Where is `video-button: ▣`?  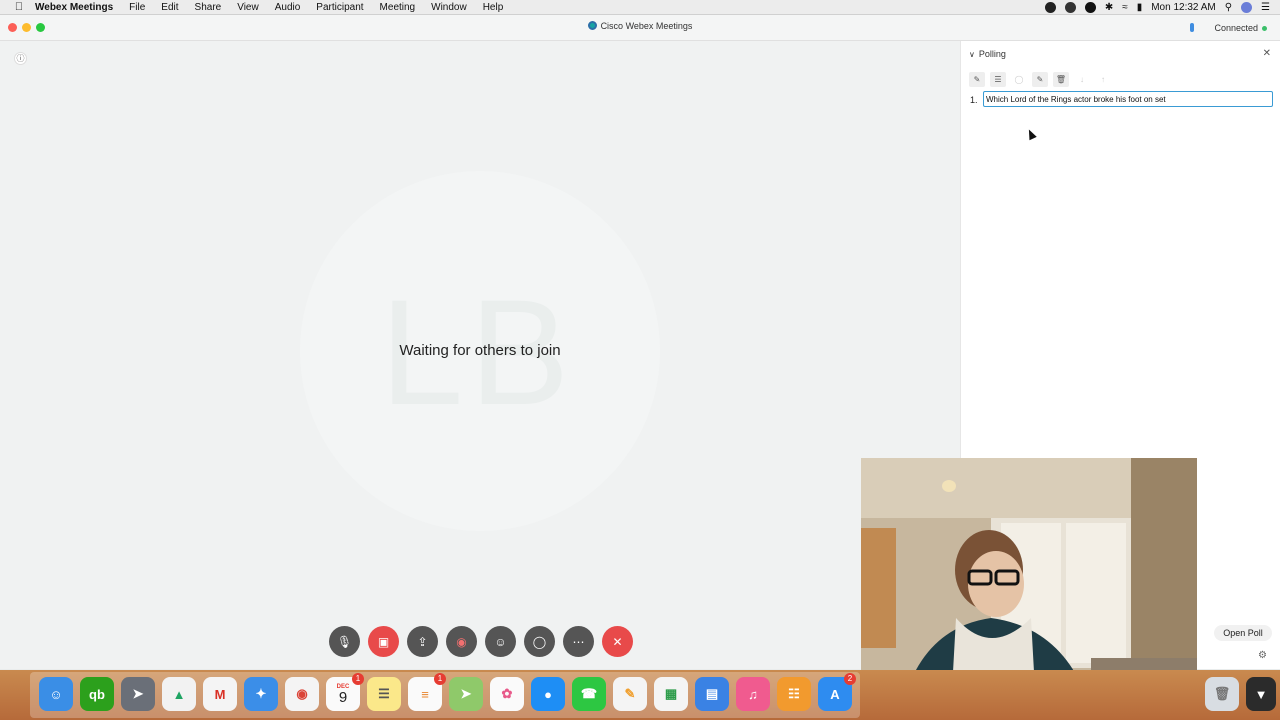 video-button: ▣ is located at coordinates (383, 641).